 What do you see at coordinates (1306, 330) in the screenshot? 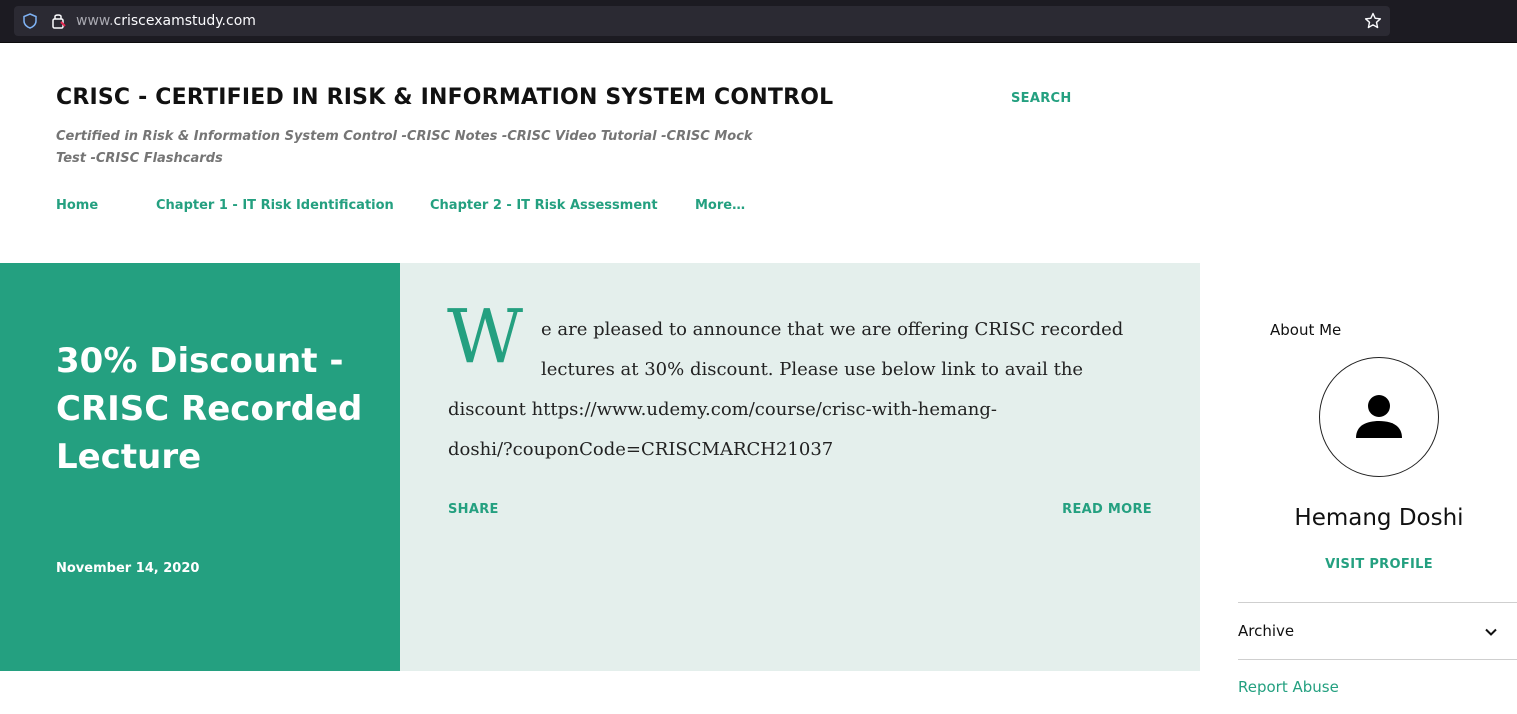
I see `about-me-heading: About Me` at bounding box center [1306, 330].